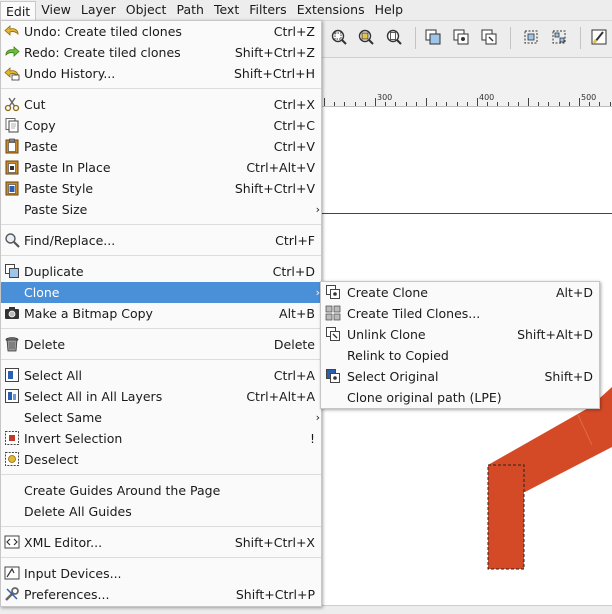 The height and width of the screenshot is (614, 612). Describe the element at coordinates (339, 37) in the screenshot. I see `zoom-selection-icon` at that location.